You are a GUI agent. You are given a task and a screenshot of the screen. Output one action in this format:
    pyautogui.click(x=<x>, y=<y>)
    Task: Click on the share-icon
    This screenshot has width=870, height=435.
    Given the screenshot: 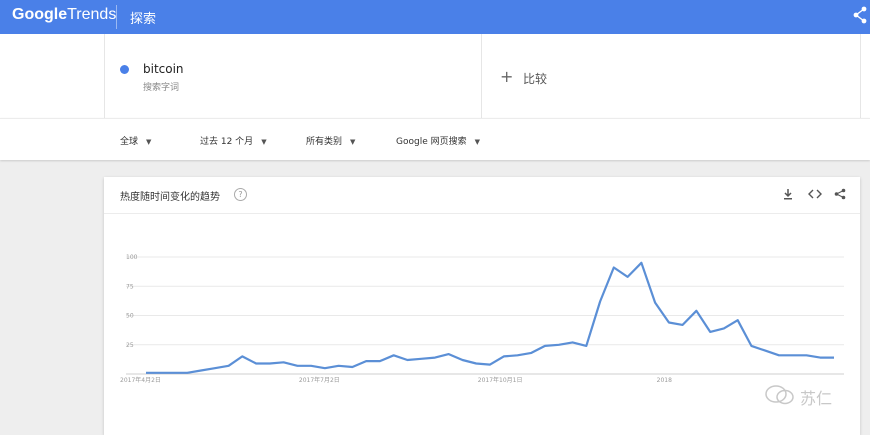 What is the action you would take?
    pyautogui.click(x=860, y=15)
    